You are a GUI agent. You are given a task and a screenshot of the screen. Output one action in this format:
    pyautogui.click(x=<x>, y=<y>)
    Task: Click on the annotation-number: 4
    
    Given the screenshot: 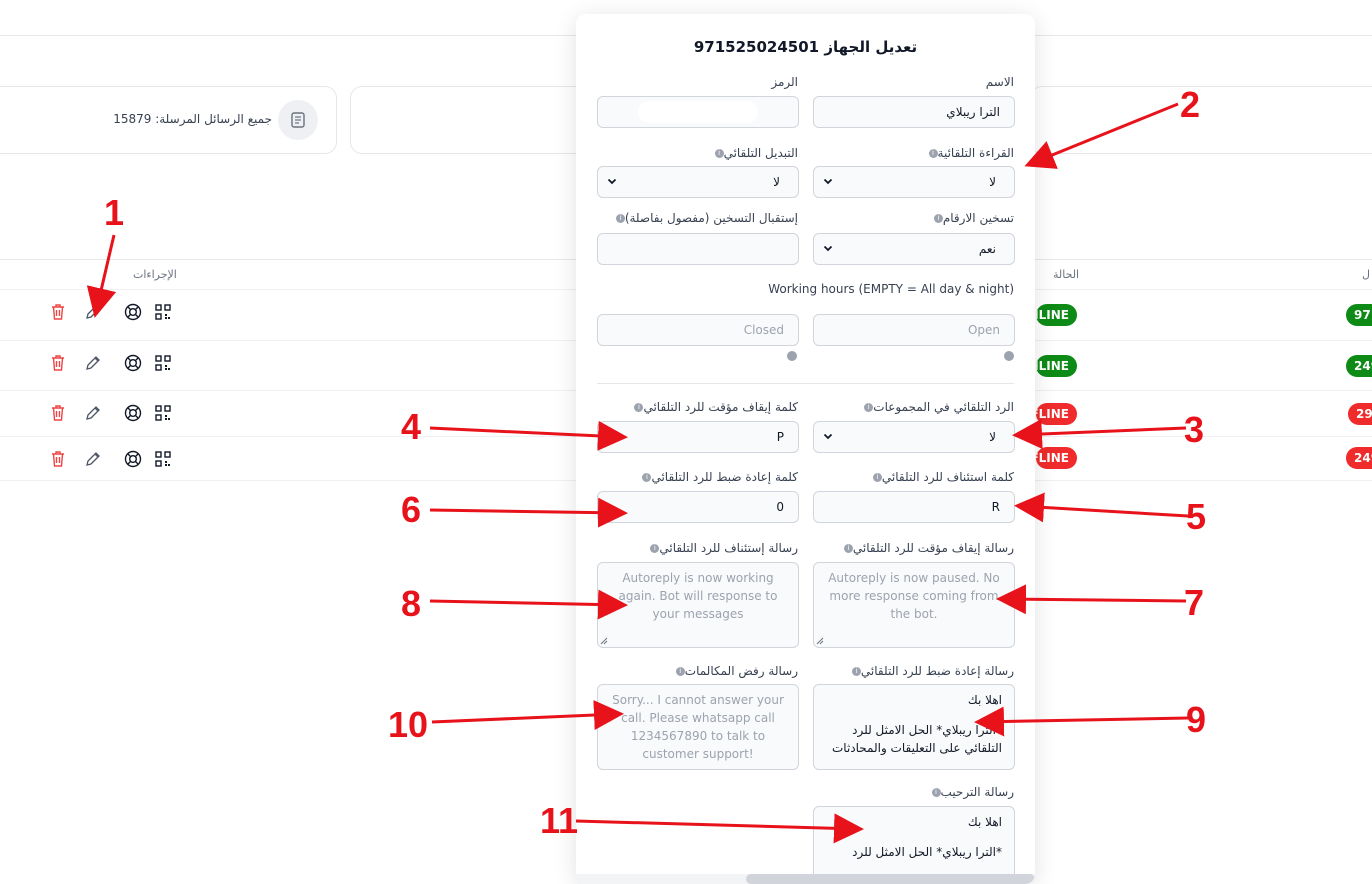 What is the action you would take?
    pyautogui.click(x=411, y=426)
    